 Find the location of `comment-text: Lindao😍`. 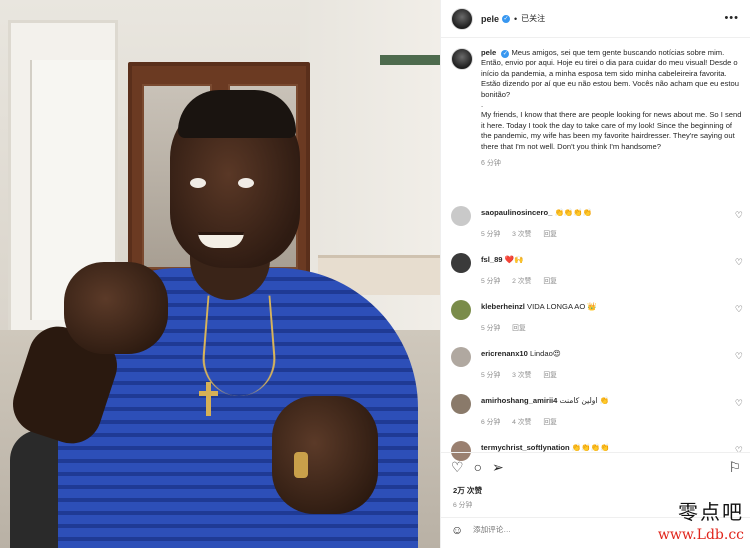

comment-text: Lindao😍 is located at coordinates (545, 353).